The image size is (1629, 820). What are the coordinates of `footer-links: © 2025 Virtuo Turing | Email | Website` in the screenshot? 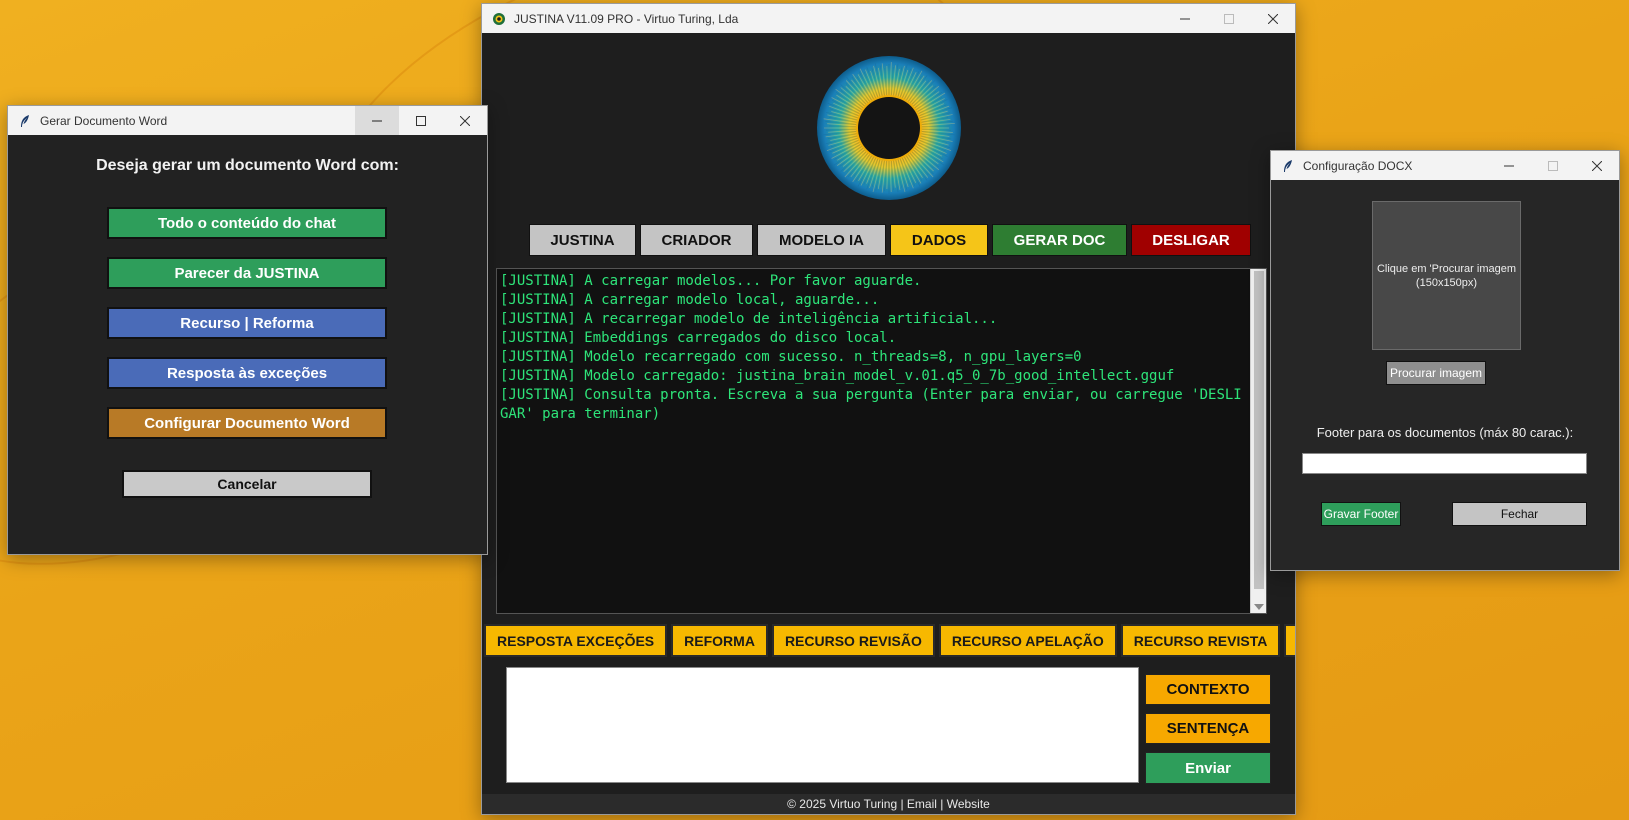 It's located at (888, 804).